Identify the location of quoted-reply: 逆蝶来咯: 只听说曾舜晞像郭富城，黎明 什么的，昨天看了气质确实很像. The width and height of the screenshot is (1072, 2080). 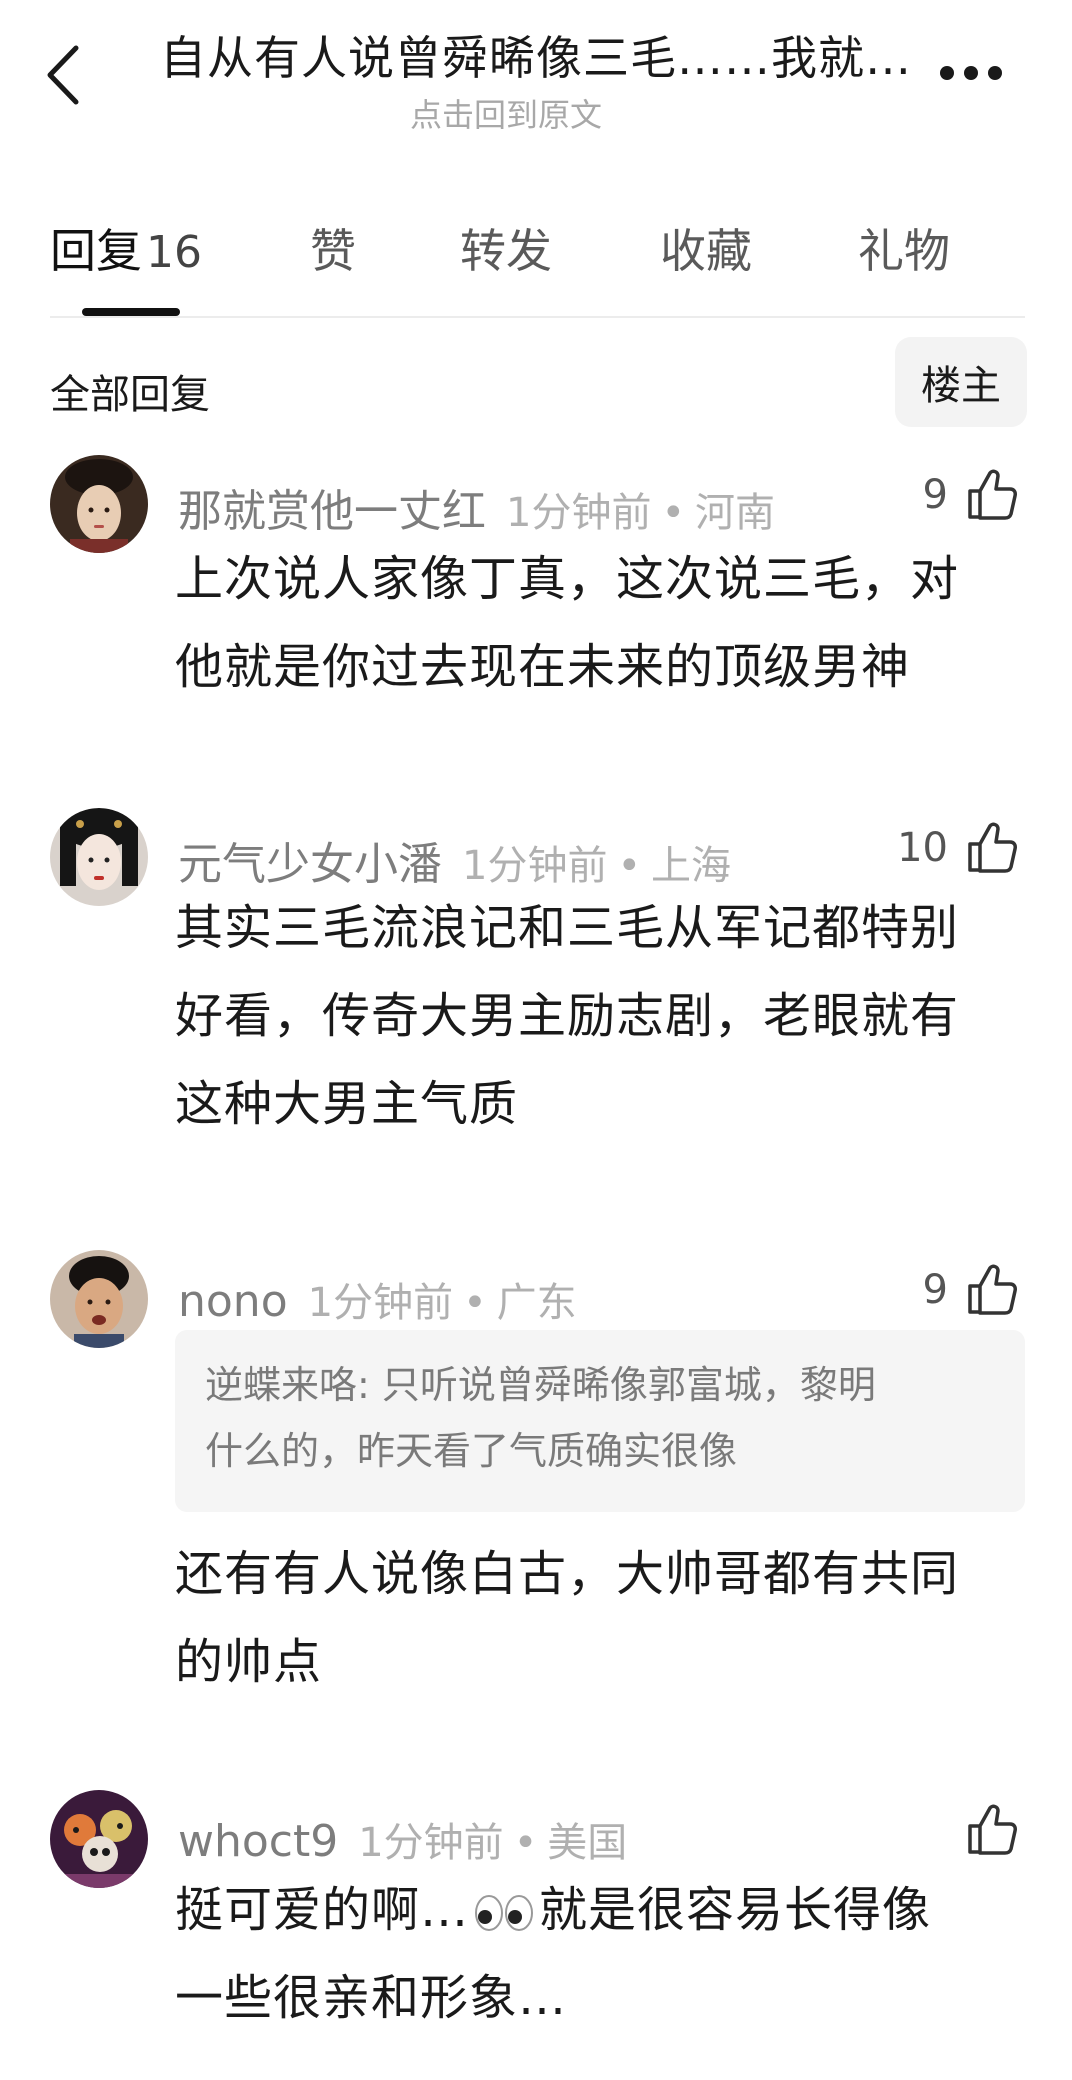
(600, 1421).